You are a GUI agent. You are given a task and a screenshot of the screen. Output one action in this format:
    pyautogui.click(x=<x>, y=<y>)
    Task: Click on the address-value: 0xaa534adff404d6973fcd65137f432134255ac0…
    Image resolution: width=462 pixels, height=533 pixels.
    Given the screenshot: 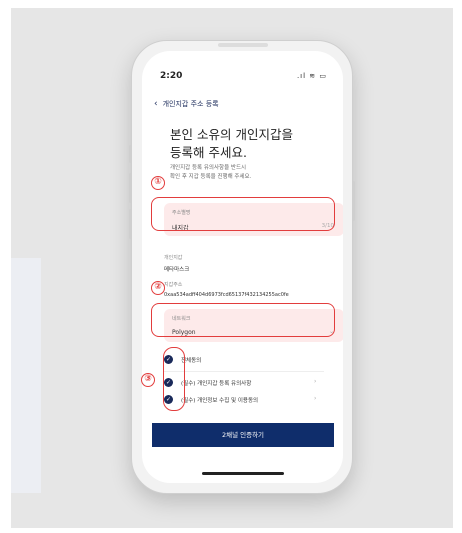 What is the action you would take?
    pyautogui.click(x=226, y=295)
    